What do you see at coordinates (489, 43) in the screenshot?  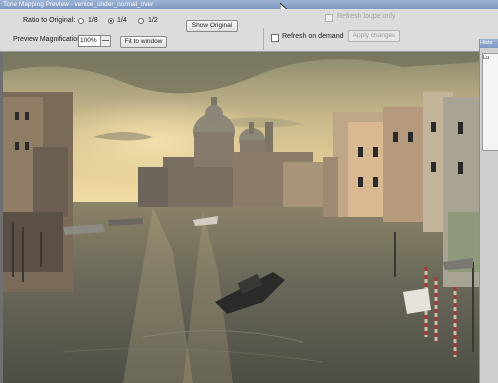 I see `histogram-panel-title: Histo` at bounding box center [489, 43].